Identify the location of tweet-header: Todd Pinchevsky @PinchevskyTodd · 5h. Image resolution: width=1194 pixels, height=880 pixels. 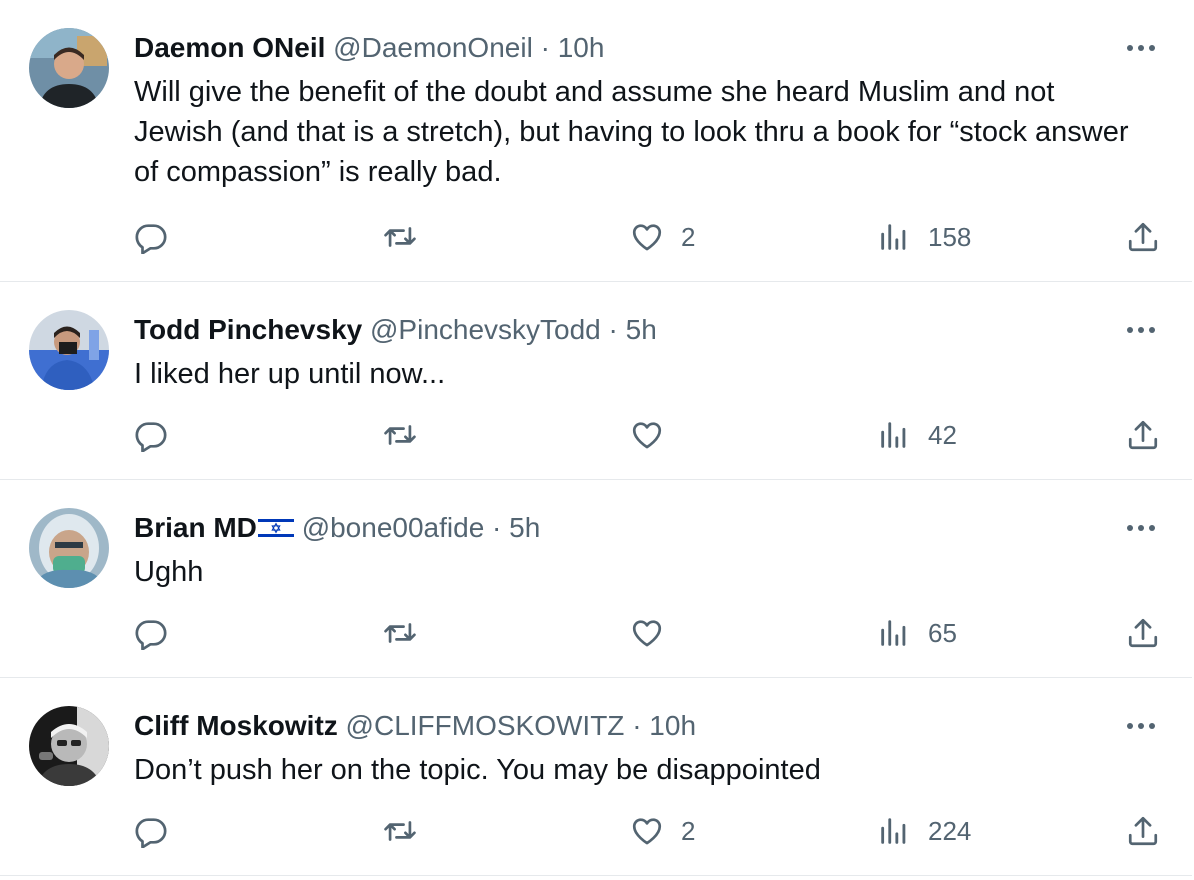
(395, 330).